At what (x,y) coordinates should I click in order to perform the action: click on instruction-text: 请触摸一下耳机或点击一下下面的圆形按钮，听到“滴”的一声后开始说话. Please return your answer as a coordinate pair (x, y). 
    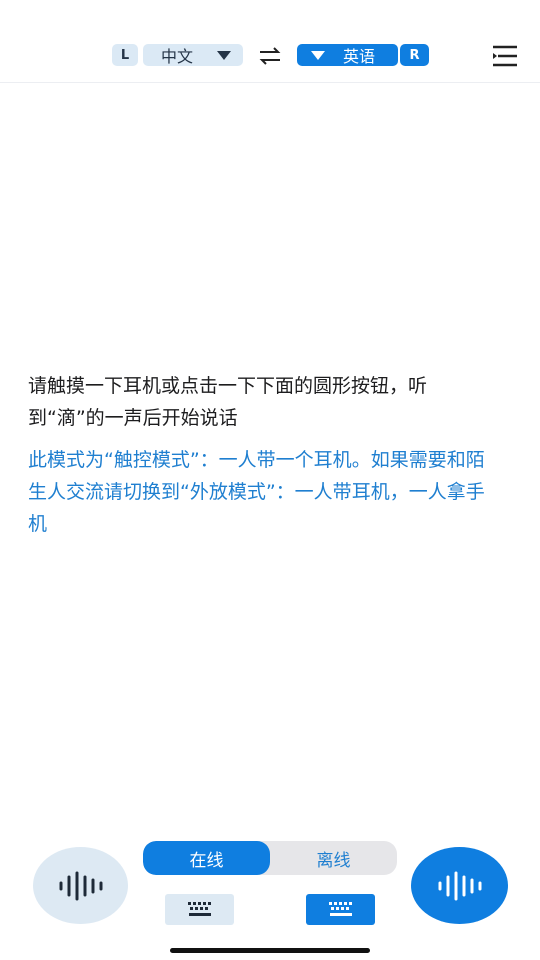
    Looking at the image, I should click on (228, 402).